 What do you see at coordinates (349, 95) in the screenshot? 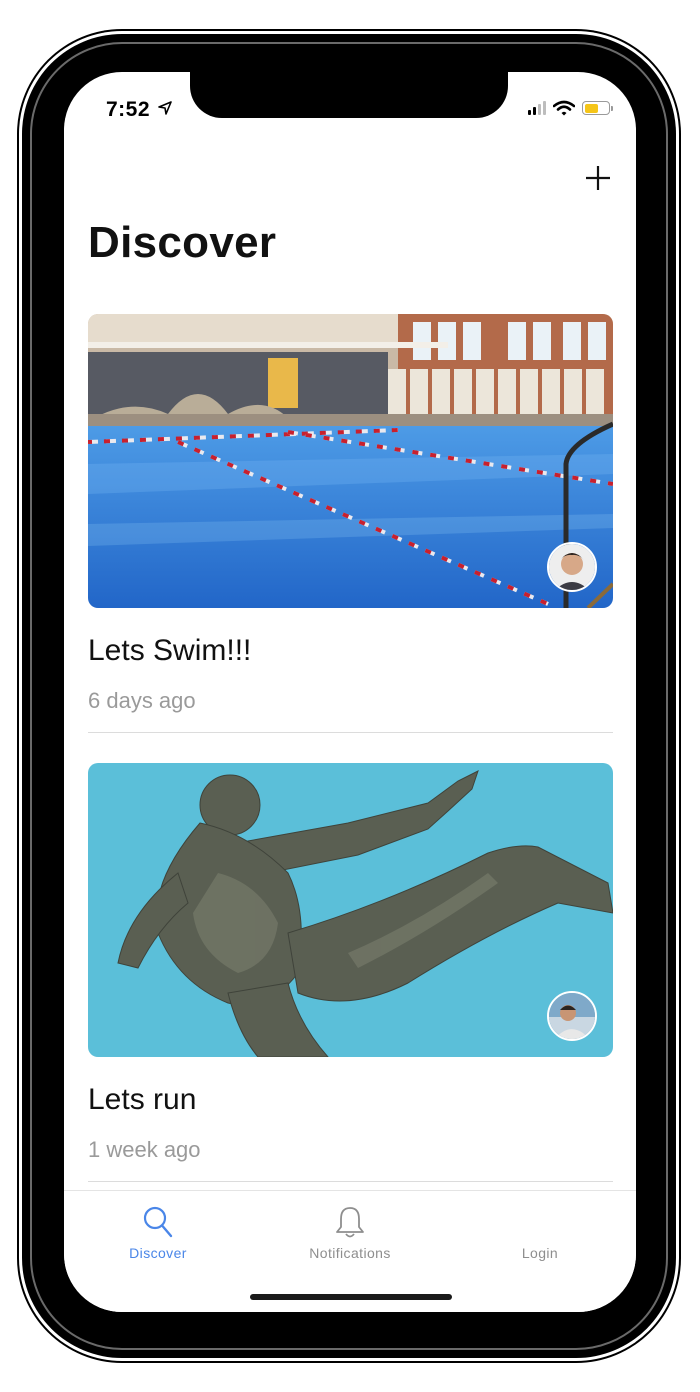
I see `notch` at bounding box center [349, 95].